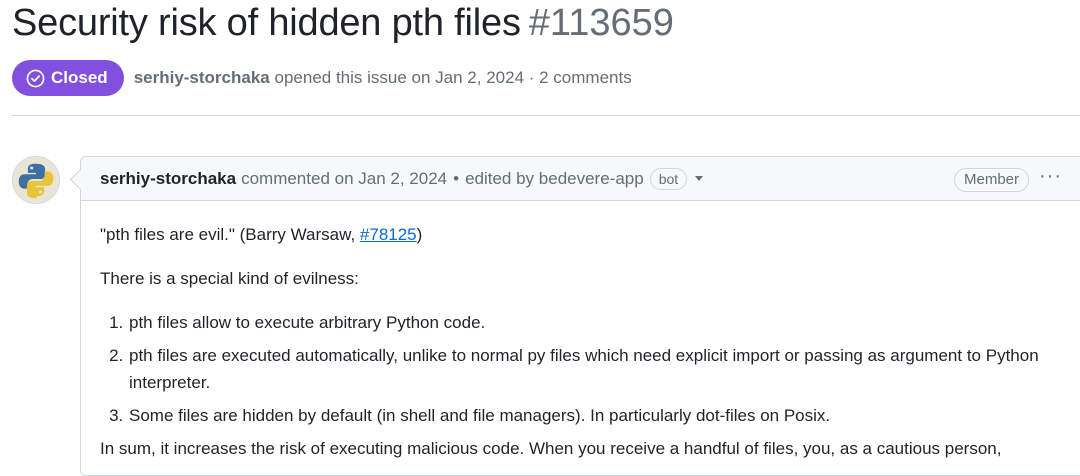  Describe the element at coordinates (202, 77) in the screenshot. I see `issue-author-link: serhiy-storchaka` at that location.